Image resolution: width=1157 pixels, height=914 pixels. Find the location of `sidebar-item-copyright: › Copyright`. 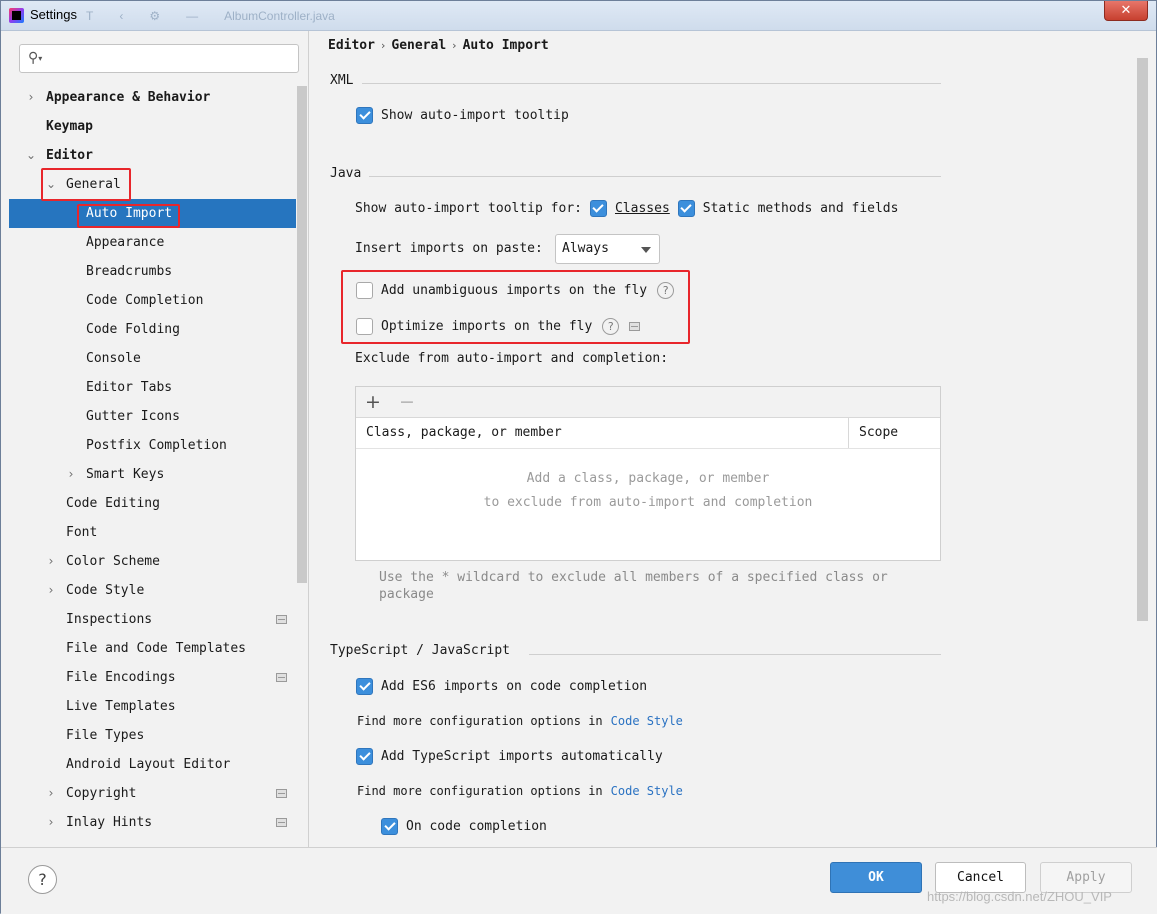

sidebar-item-copyright: › Copyright is located at coordinates (153, 793).